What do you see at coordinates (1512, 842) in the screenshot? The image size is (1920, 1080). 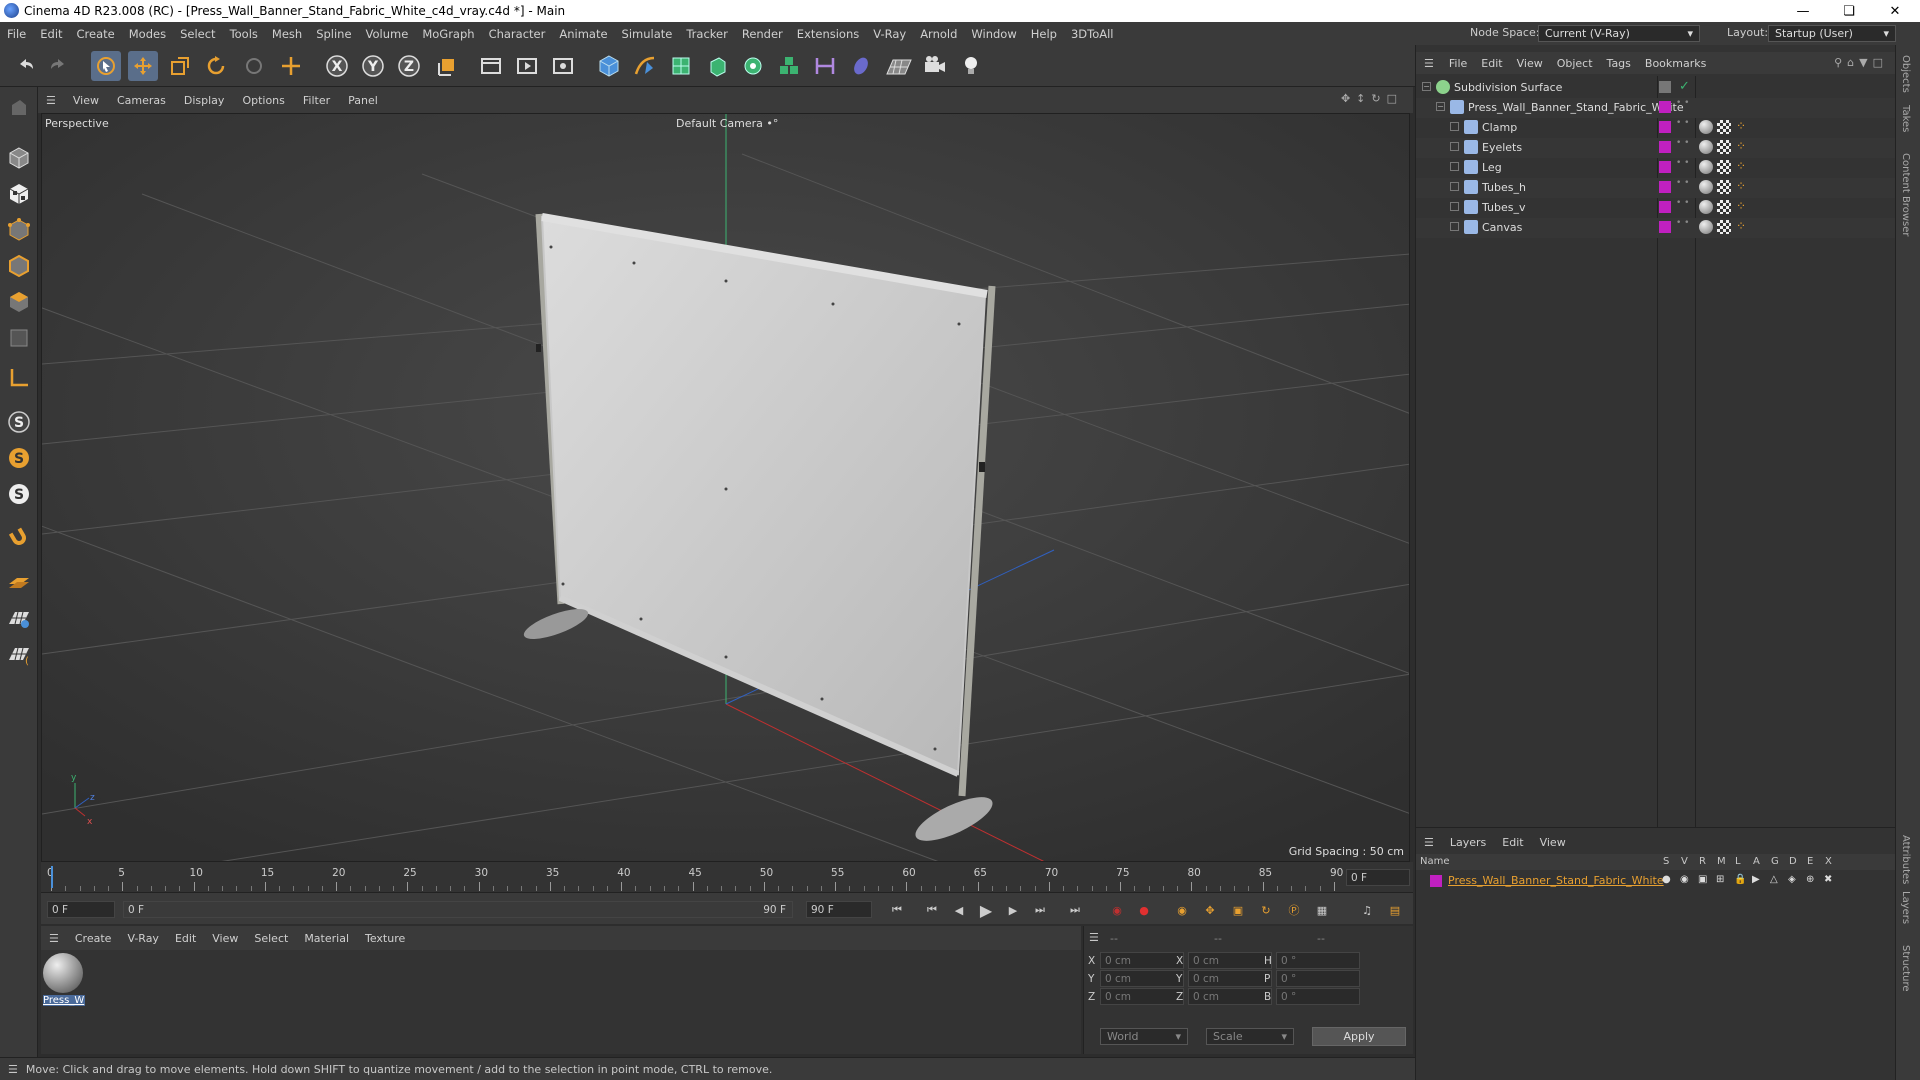 I see `layer-menu-edit: Edit` at bounding box center [1512, 842].